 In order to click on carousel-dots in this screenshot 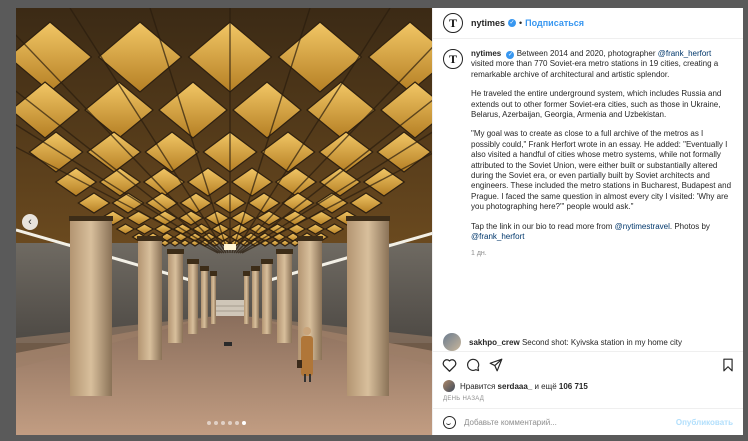, I will do `click(226, 423)`.